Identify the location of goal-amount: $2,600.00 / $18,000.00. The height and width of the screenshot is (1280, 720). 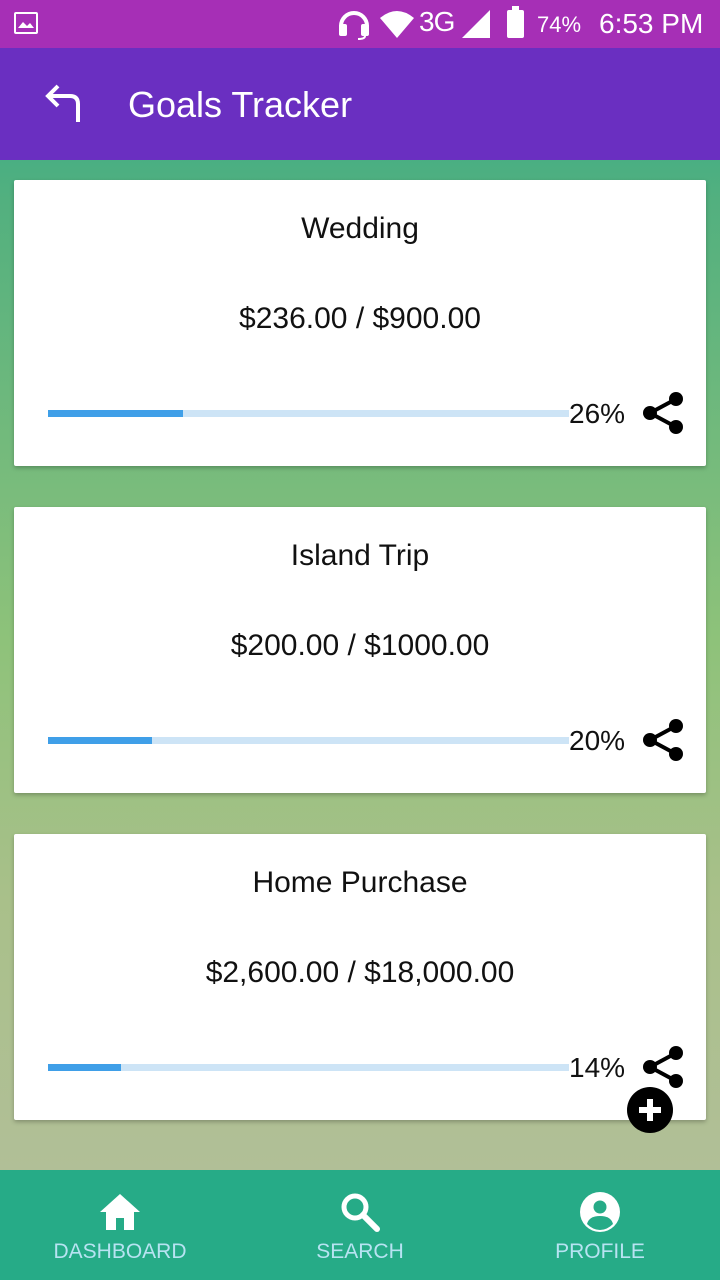
(360, 972).